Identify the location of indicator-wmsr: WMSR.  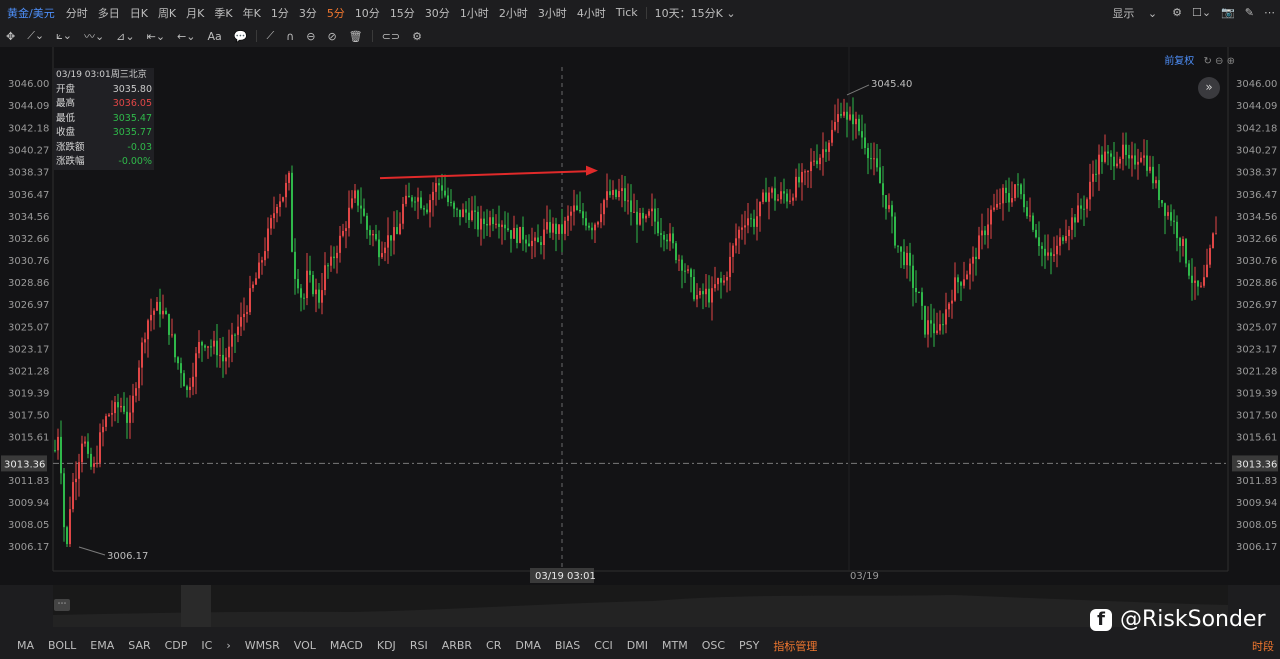
(262, 645).